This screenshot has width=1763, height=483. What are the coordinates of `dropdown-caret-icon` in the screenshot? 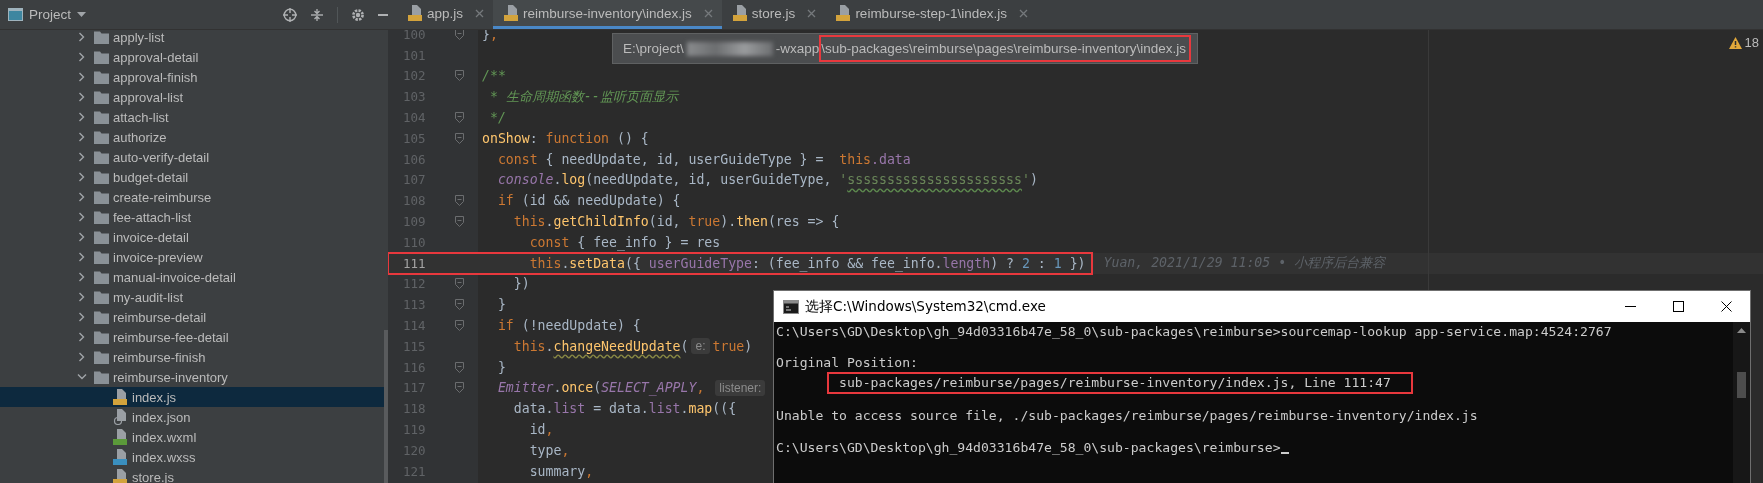 It's located at (82, 14).